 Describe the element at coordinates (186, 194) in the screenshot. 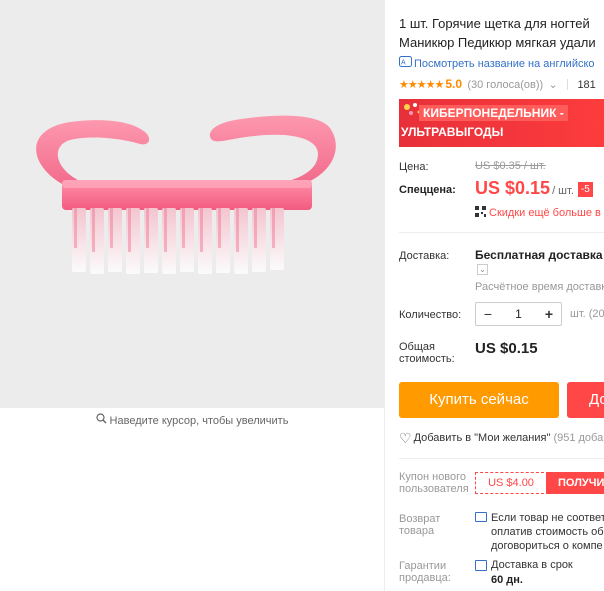

I see `nail-brush-illustration` at that location.